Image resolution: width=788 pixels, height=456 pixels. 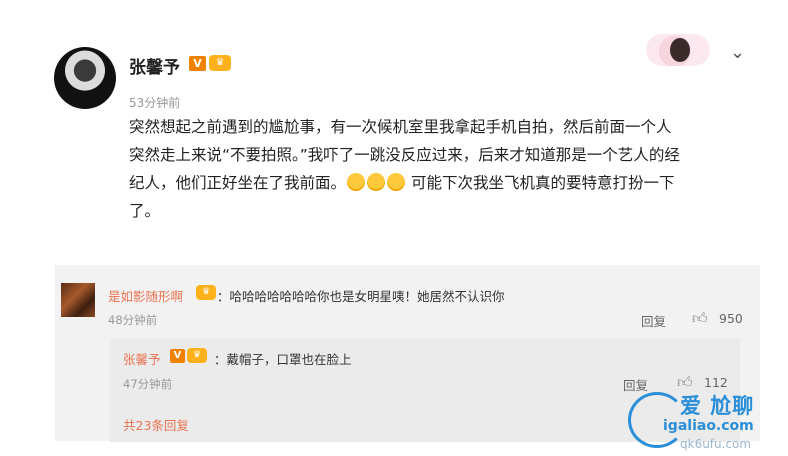 What do you see at coordinates (238, 183) in the screenshot?
I see `post-line-text: 纪人，他们正好坐在了我前面。` at bounding box center [238, 183].